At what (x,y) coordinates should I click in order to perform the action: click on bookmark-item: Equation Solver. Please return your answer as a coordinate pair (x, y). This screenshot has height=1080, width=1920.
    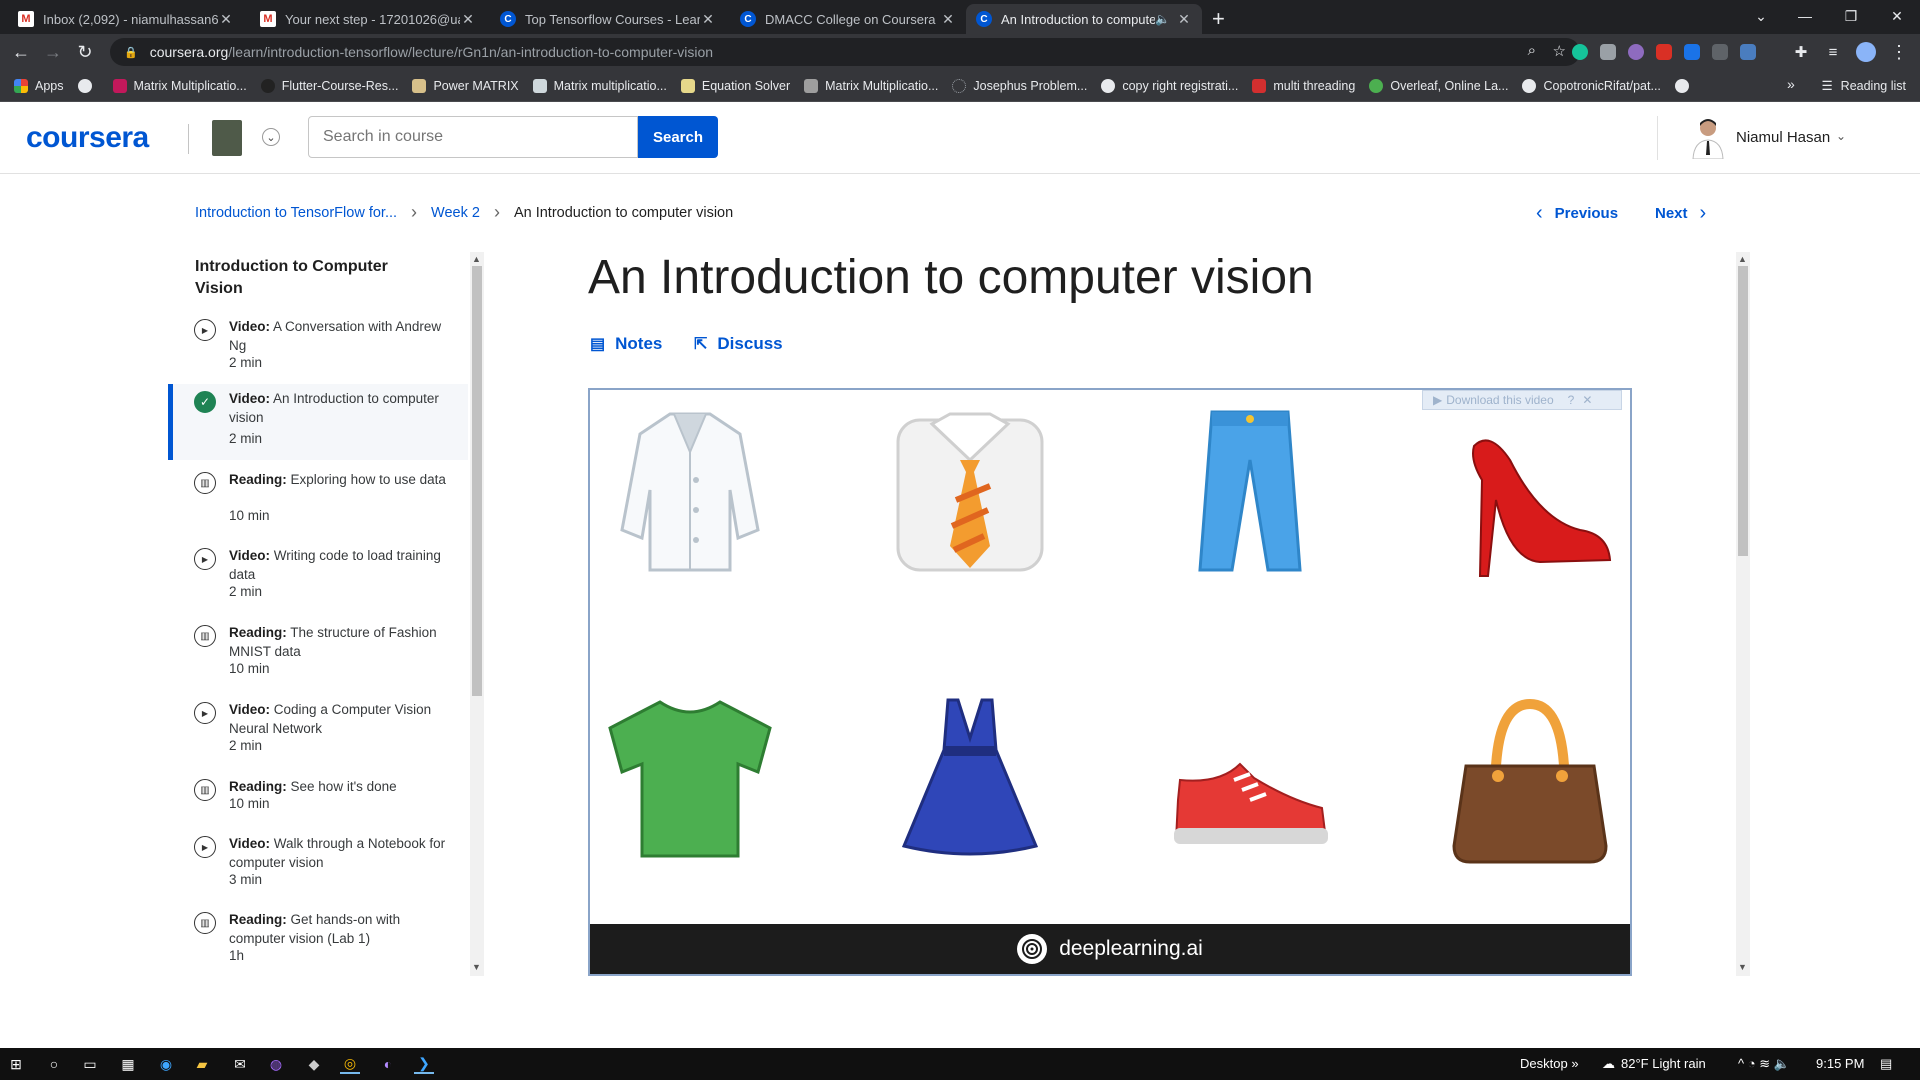
    Looking at the image, I should click on (735, 85).